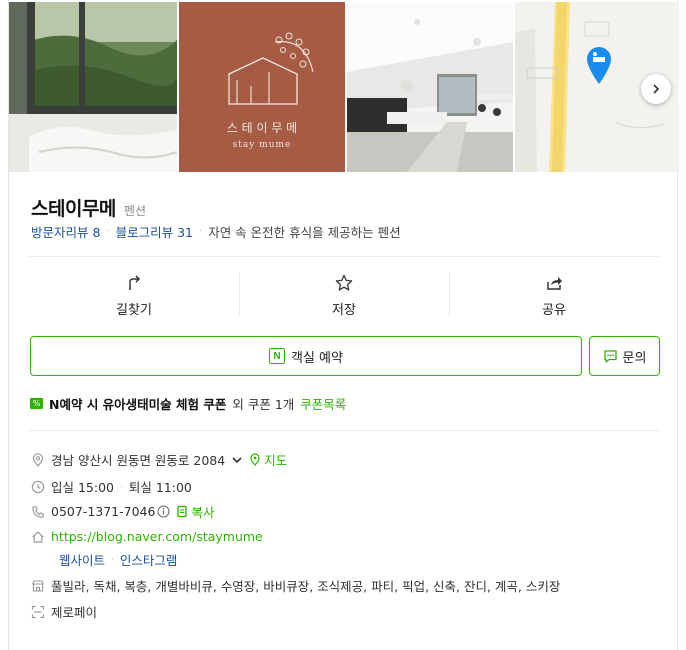 The width and height of the screenshot is (686, 650). What do you see at coordinates (317, 358) in the screenshot?
I see `reservation-label: 객실 예약` at bounding box center [317, 358].